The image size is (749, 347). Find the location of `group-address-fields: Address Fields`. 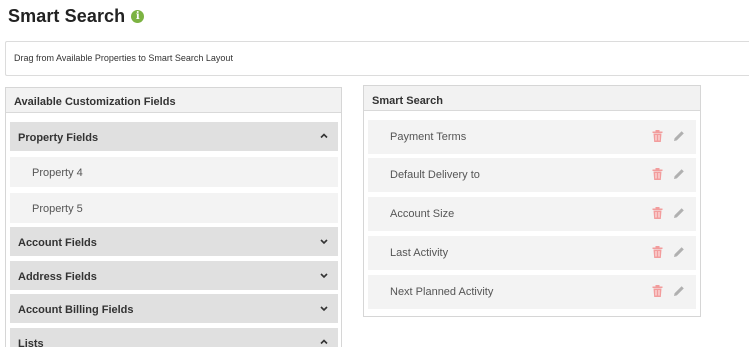

group-address-fields: Address Fields is located at coordinates (174, 275).